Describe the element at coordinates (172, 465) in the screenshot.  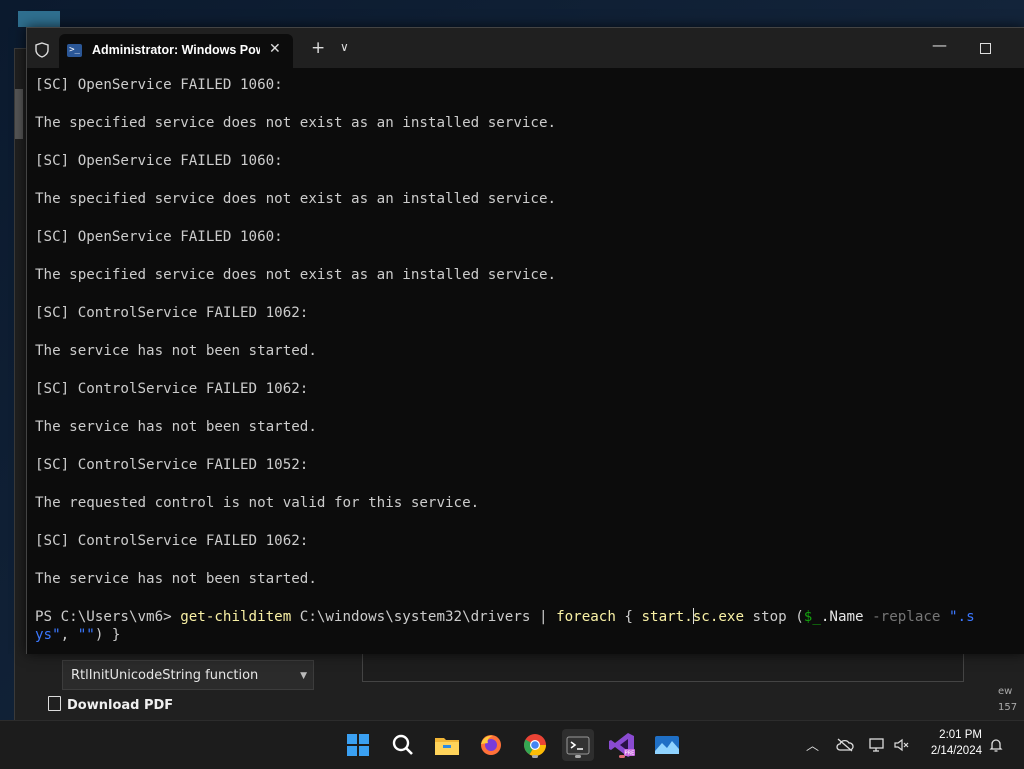
I see `console-line: [SC] ControlService FAILED 1052:` at that location.